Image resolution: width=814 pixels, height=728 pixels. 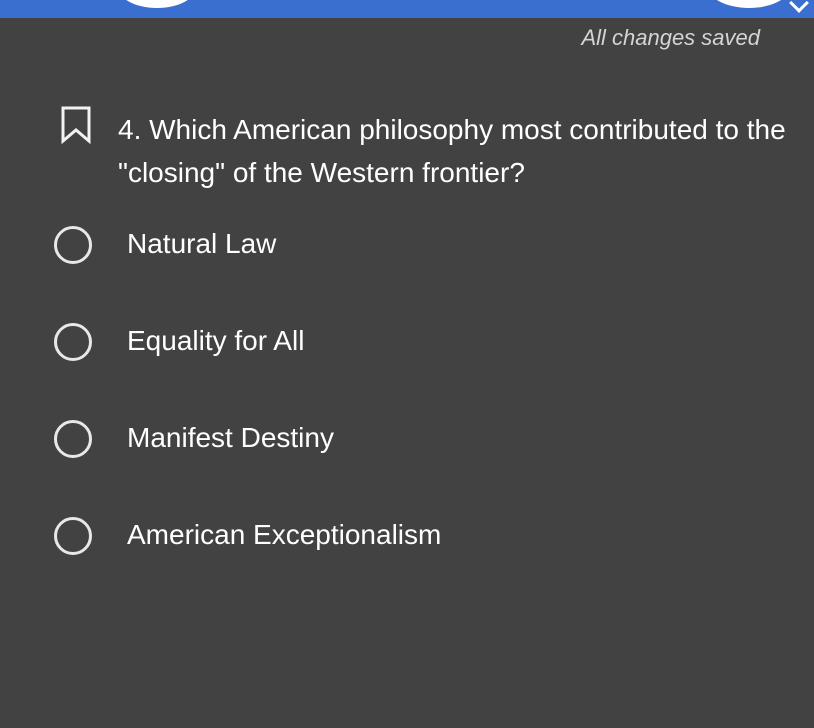 I want to click on toolbar-button-left, so click(x=157, y=4).